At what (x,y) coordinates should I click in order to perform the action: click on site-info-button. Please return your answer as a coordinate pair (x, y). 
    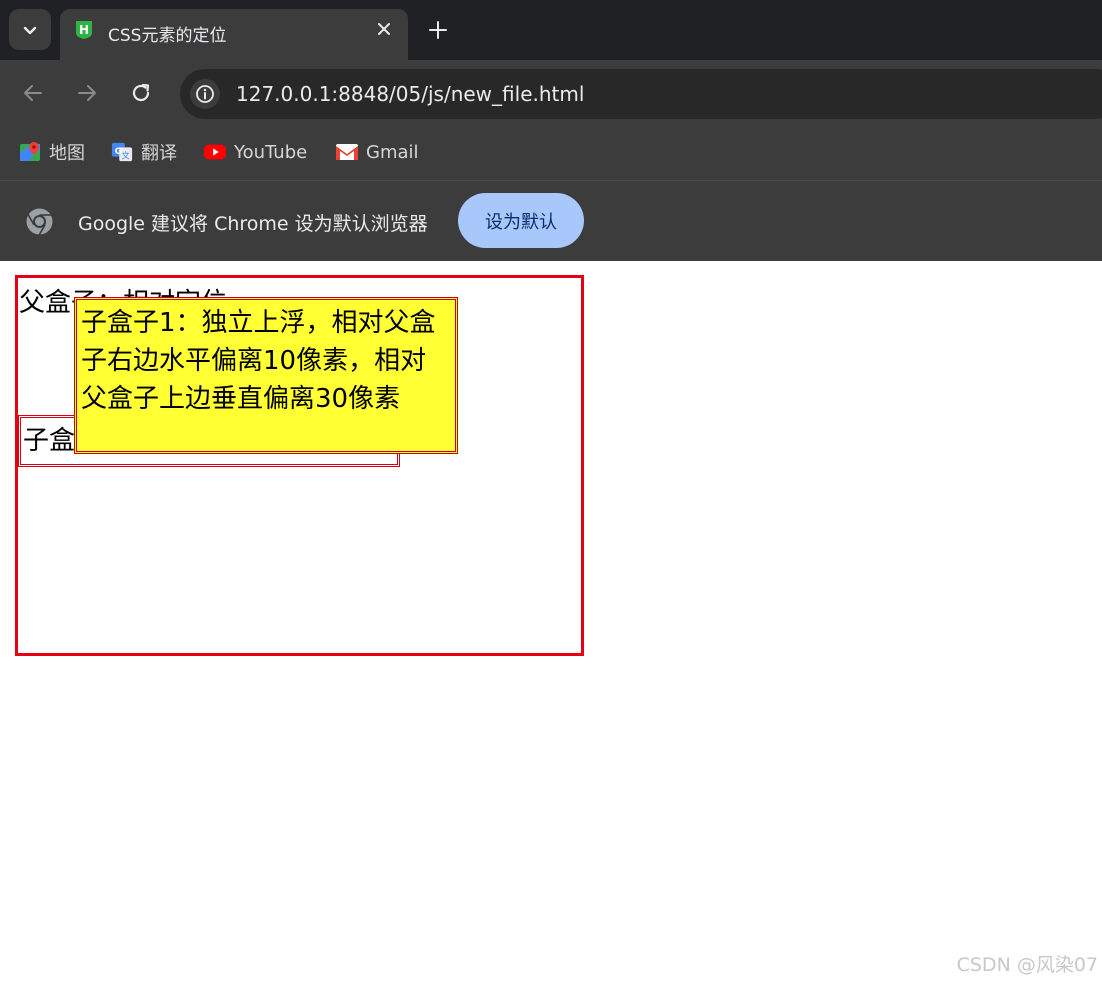
    Looking at the image, I should click on (205, 94).